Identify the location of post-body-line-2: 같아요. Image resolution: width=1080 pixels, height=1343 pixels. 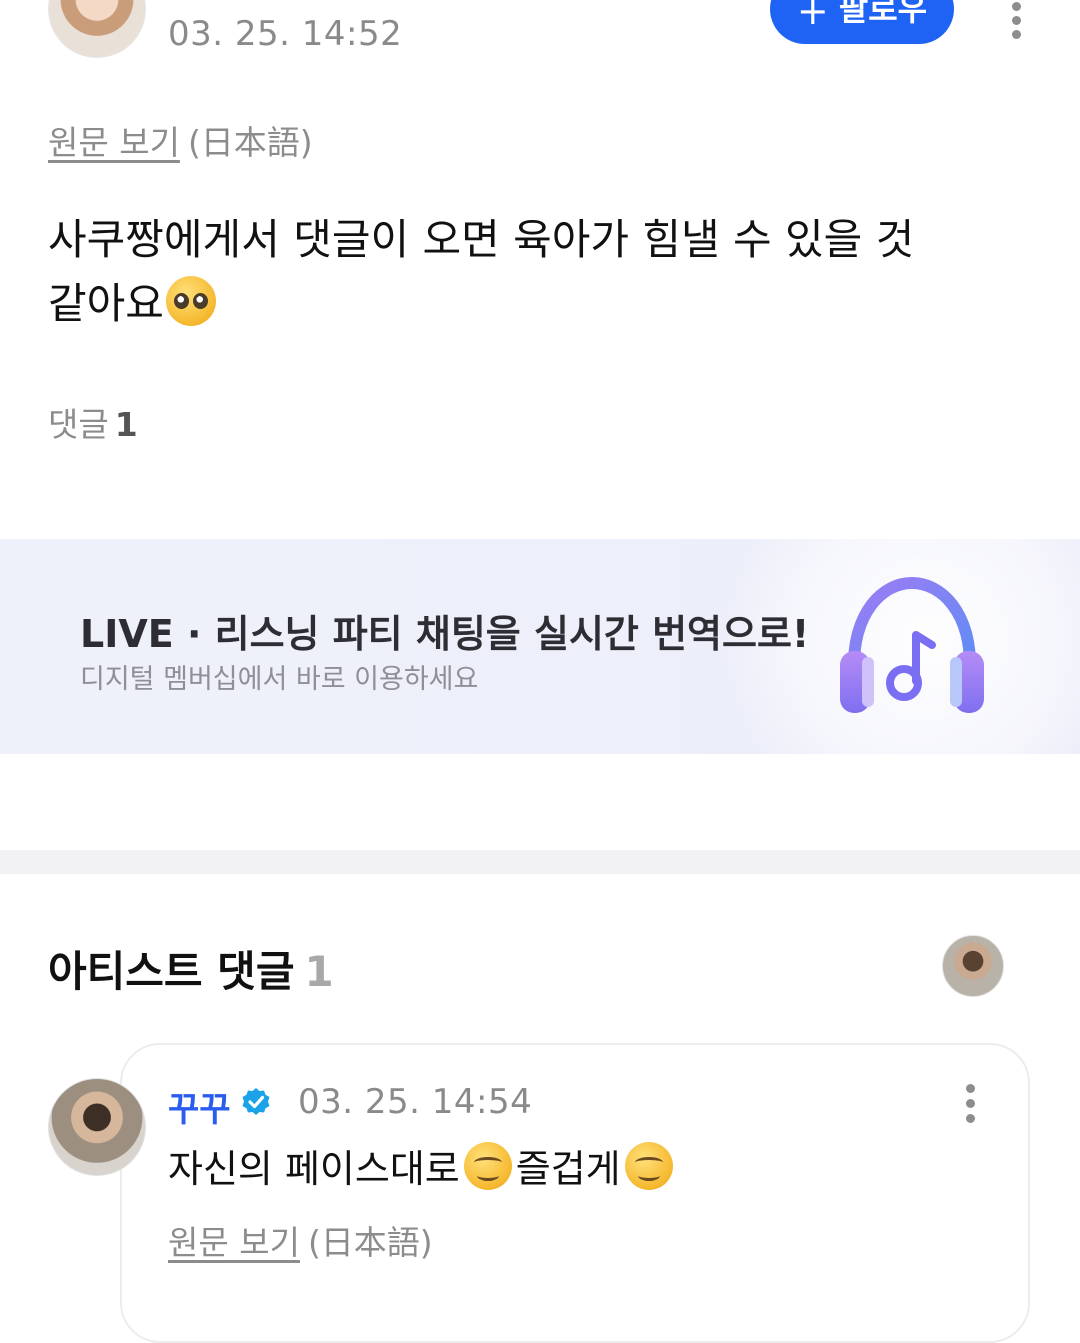
(508, 304).